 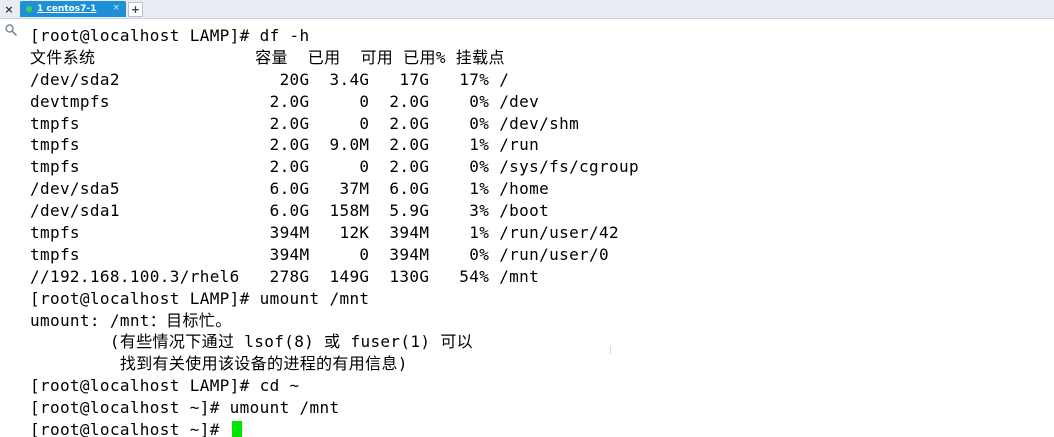 What do you see at coordinates (165, 386) in the screenshot?
I see `terminal-line: [root@localhost LAMP]# cd ~` at bounding box center [165, 386].